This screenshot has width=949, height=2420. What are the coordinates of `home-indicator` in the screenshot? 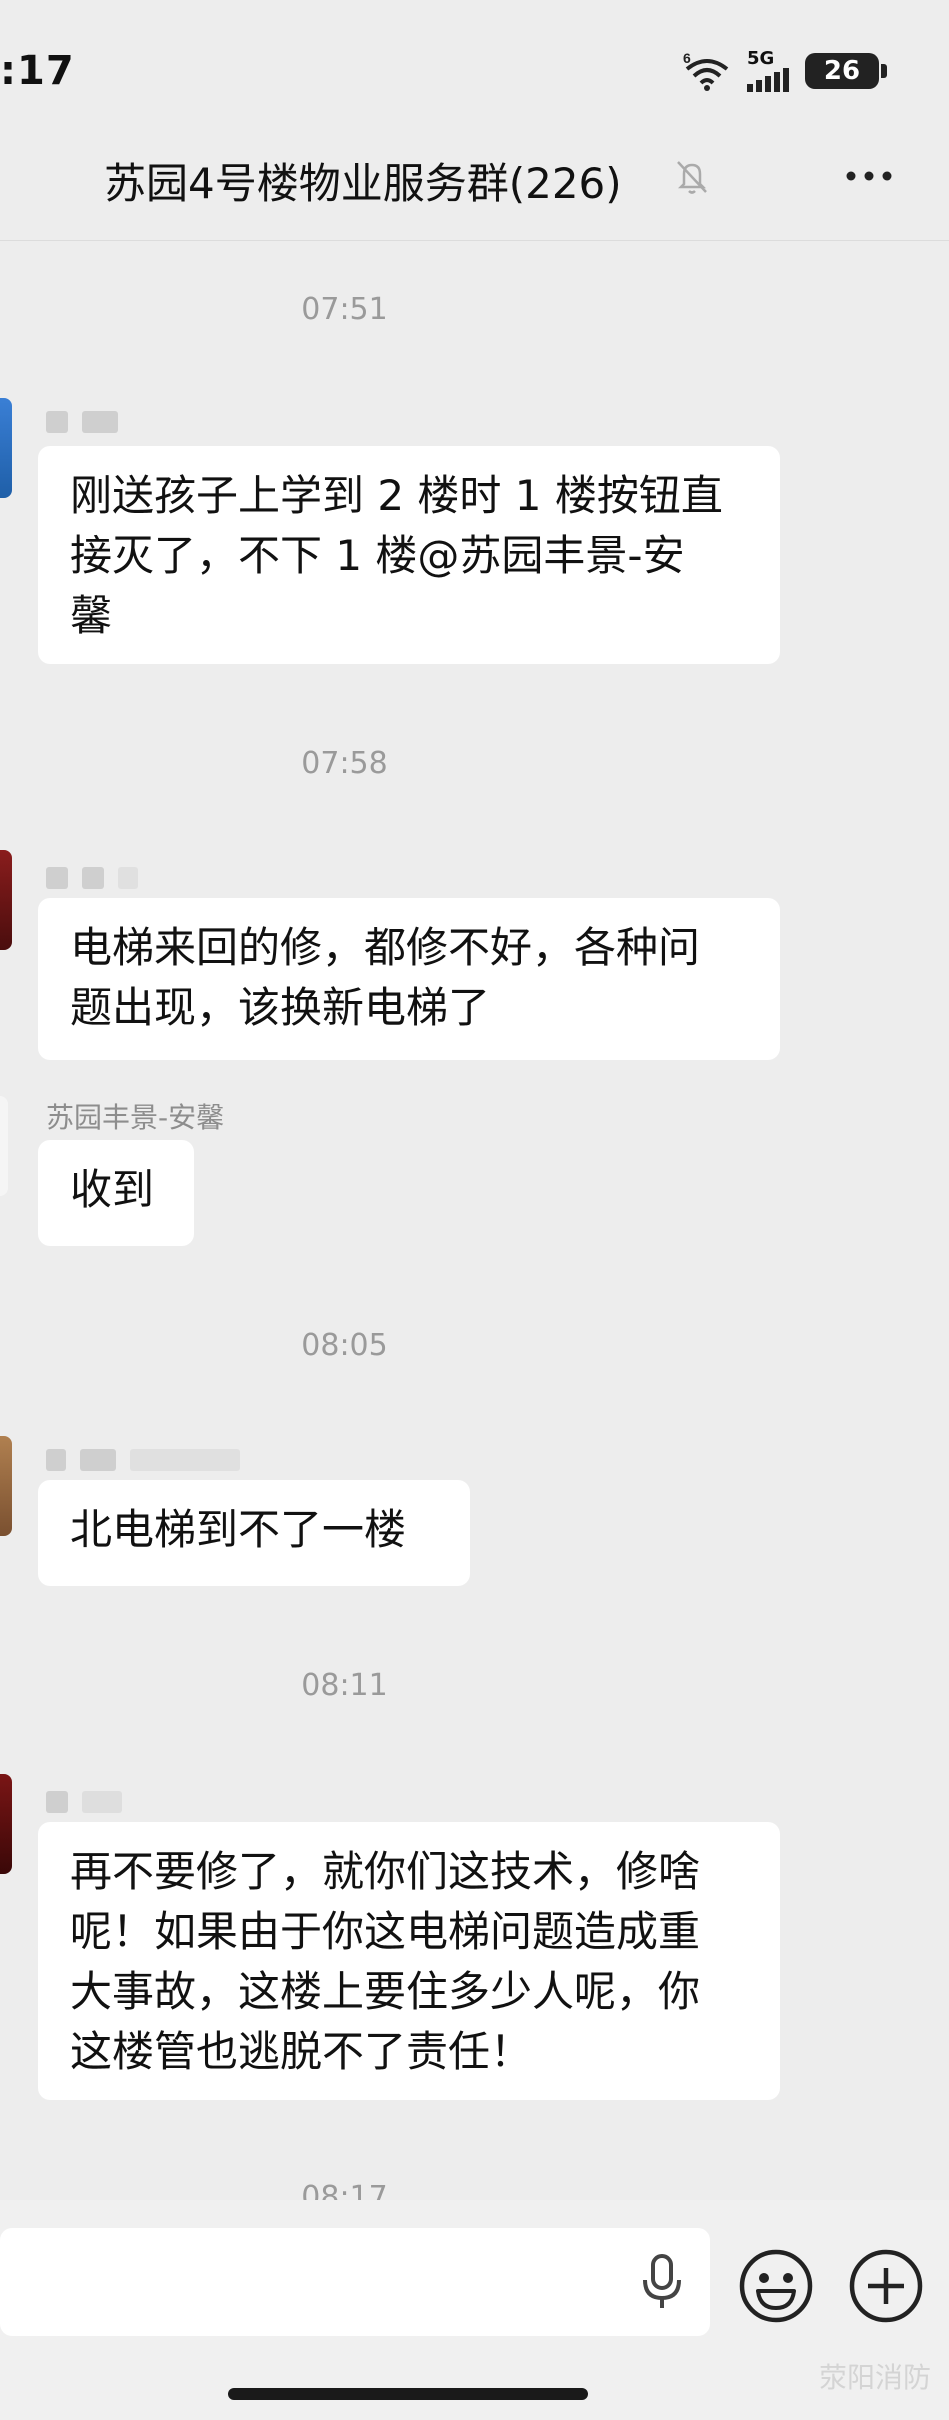 It's located at (408, 2394).